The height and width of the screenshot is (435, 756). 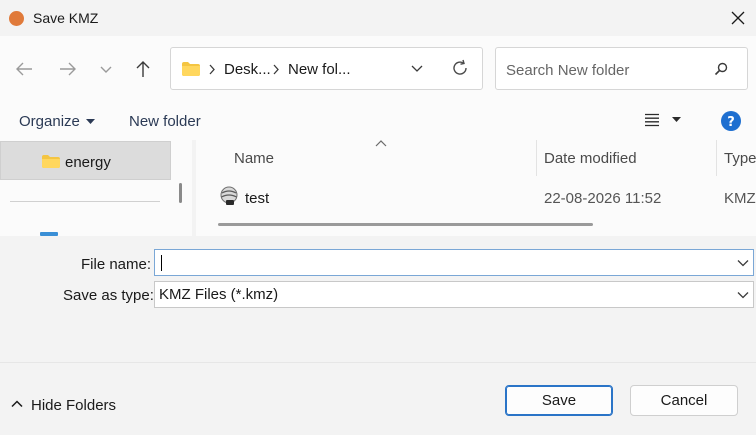 I want to click on help-button: ?, so click(x=731, y=122).